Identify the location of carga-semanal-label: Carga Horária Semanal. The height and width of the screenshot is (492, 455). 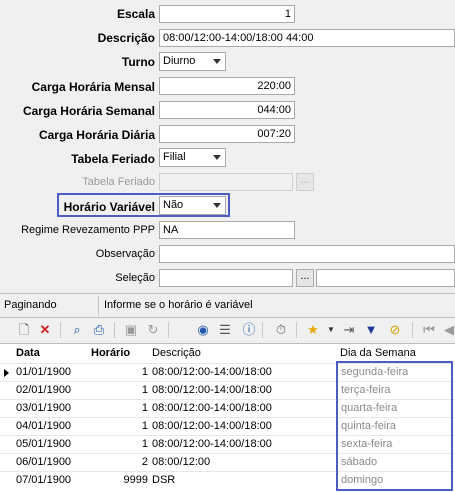
(88, 111).